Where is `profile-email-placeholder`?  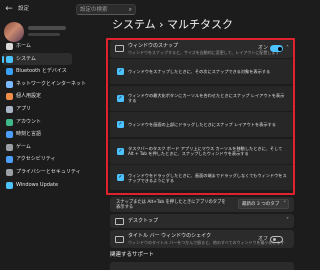 profile-email-placeholder is located at coordinates (44, 34).